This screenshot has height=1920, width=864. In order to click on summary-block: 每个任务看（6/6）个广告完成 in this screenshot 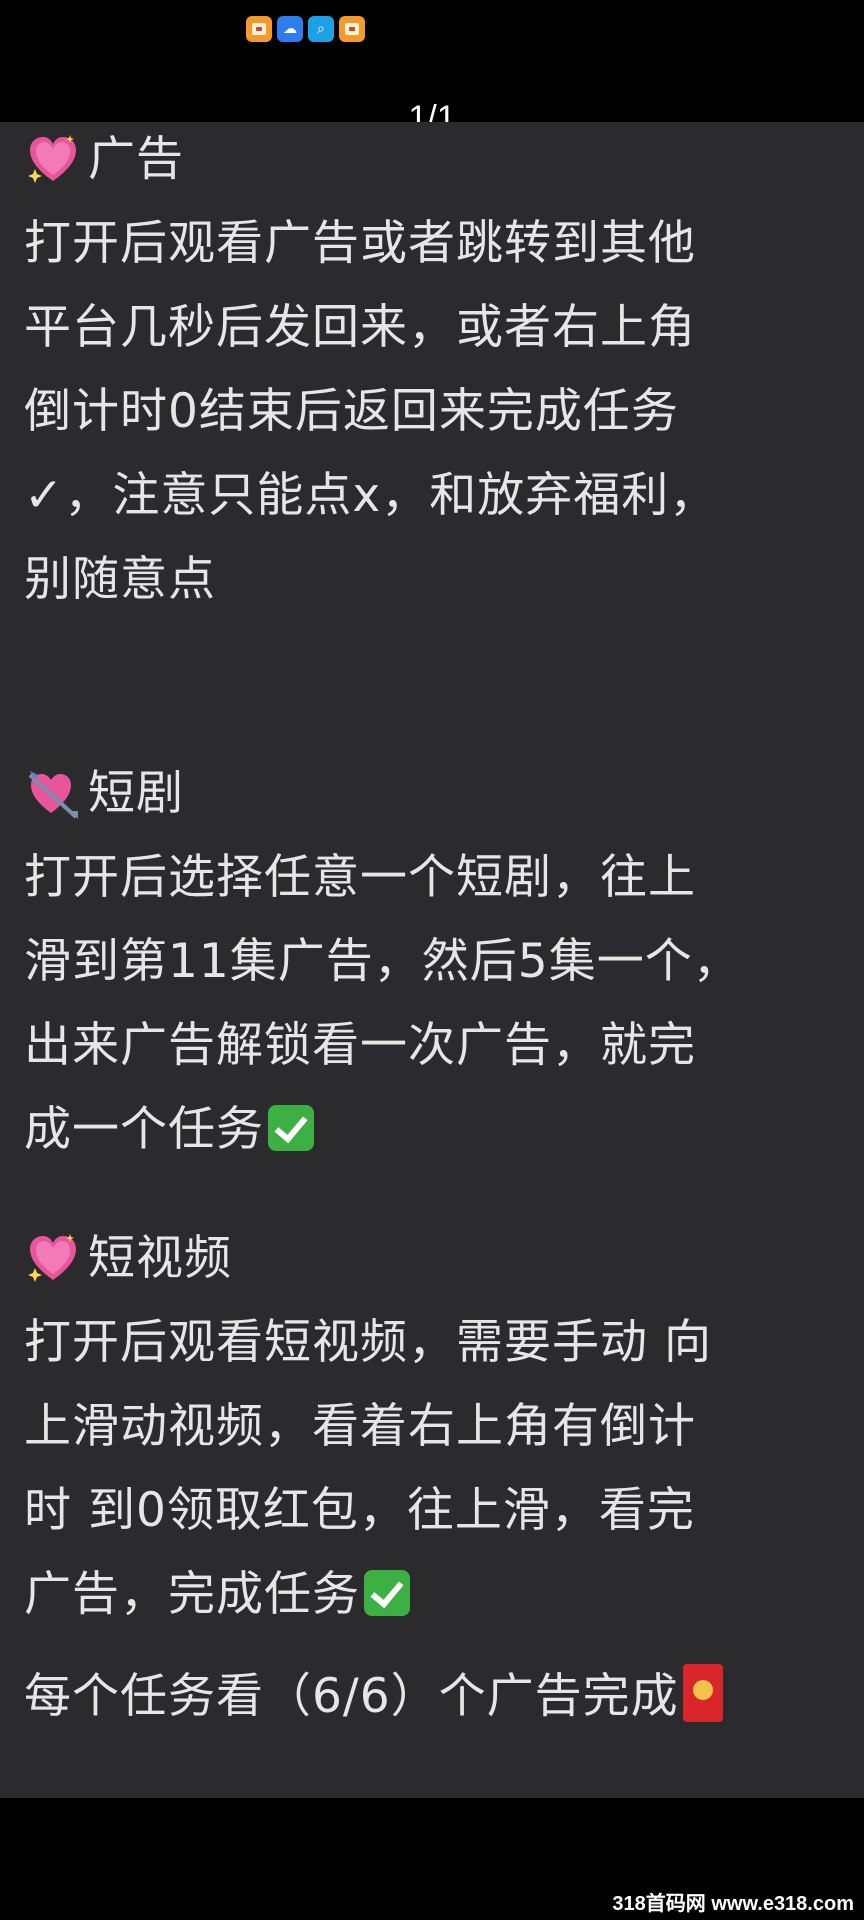, I will do `click(424, 1697)`.